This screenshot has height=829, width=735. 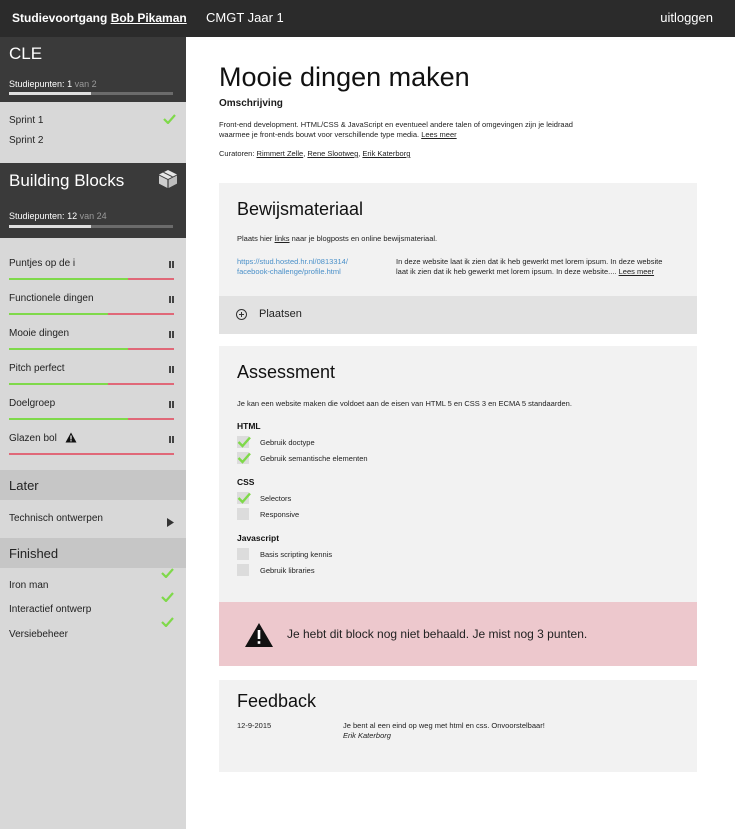 What do you see at coordinates (91, 339) in the screenshot?
I see `sidebar-item-building-block: Mooie dingen` at bounding box center [91, 339].